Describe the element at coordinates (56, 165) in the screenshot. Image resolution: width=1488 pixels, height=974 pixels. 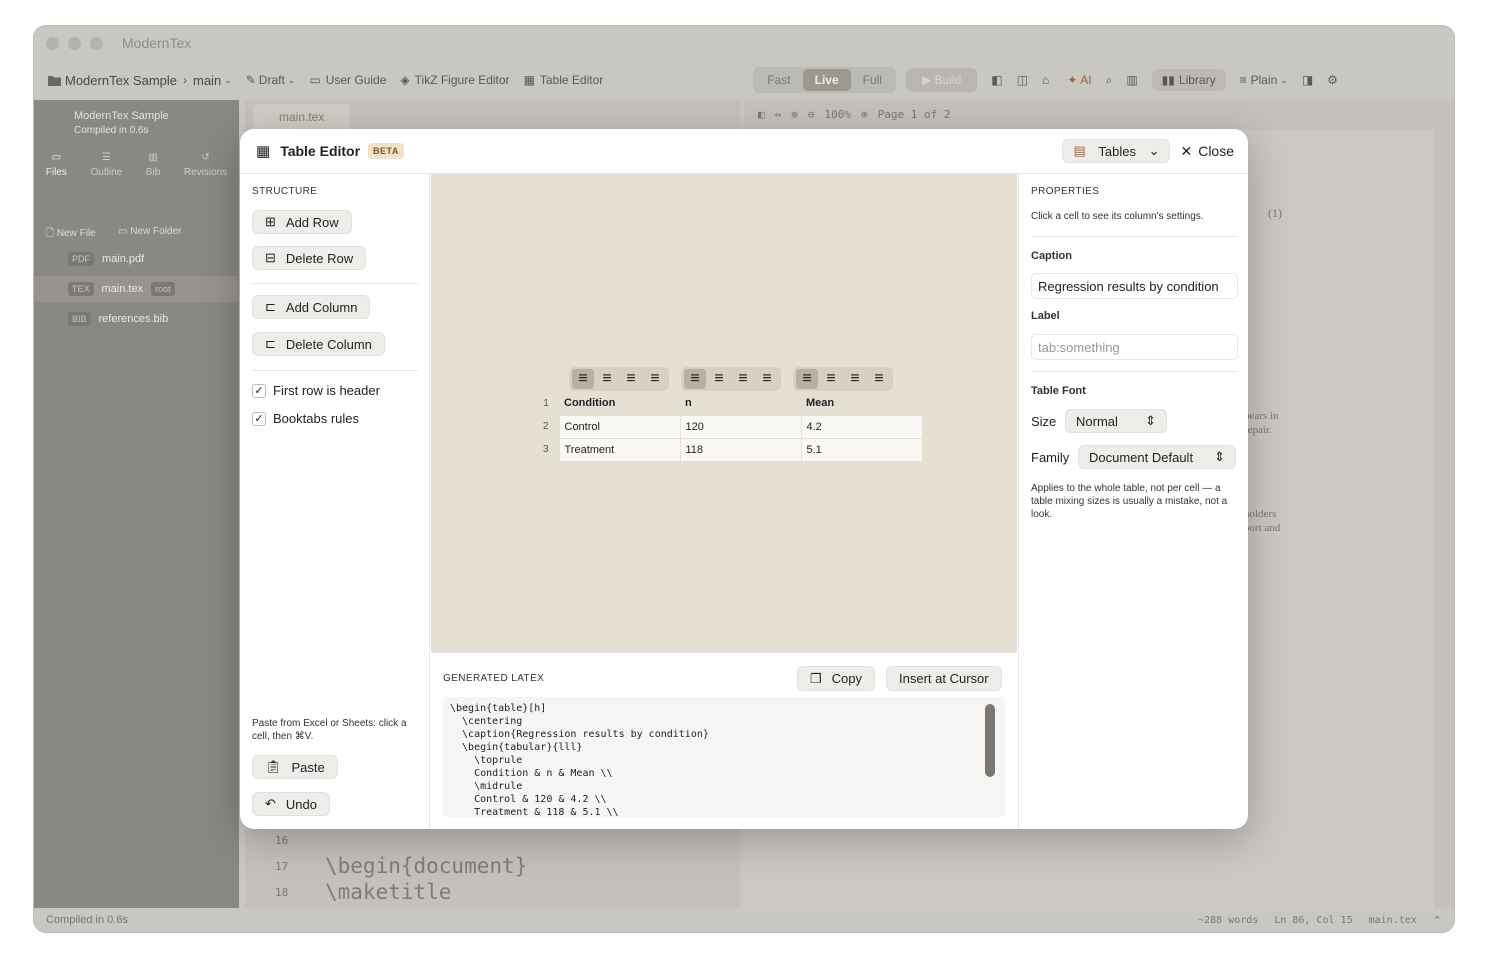
I see `tab-files: ▭ Files` at that location.